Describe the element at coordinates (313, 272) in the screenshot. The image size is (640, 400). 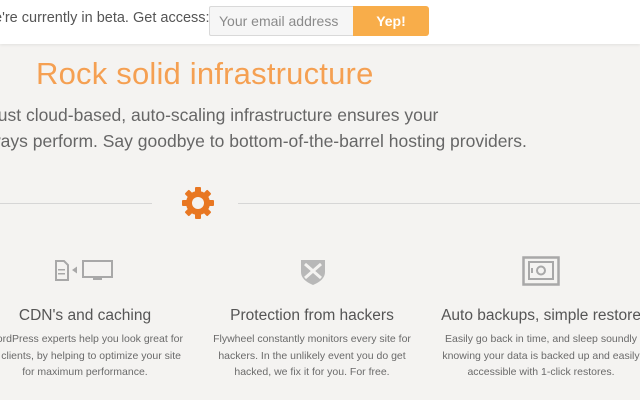
I see `shield-icon` at that location.